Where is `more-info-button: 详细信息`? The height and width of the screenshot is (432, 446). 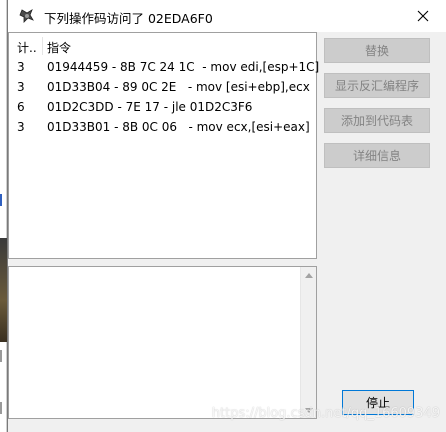 more-info-button: 详细信息 is located at coordinates (377, 155).